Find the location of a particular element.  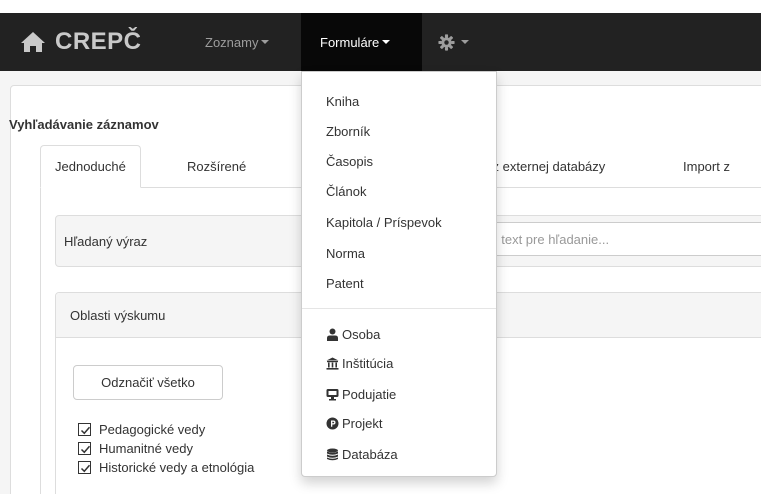

dropdown-item-institution: Inštitúcia is located at coordinates (359, 363).